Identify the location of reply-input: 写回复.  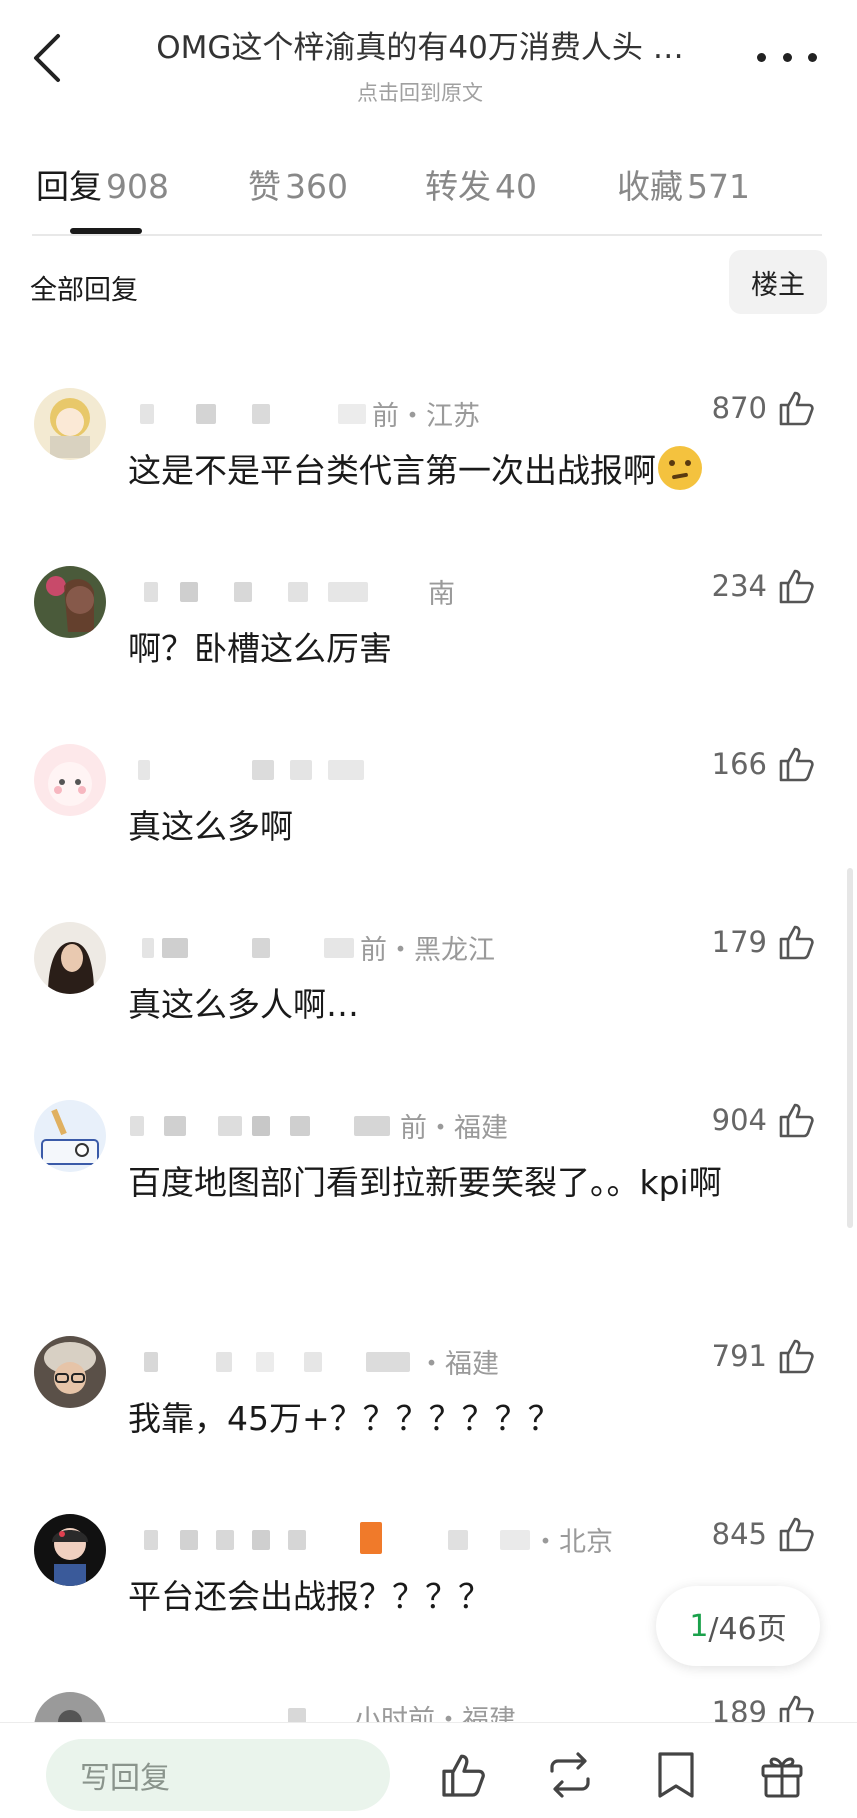
(218, 1775).